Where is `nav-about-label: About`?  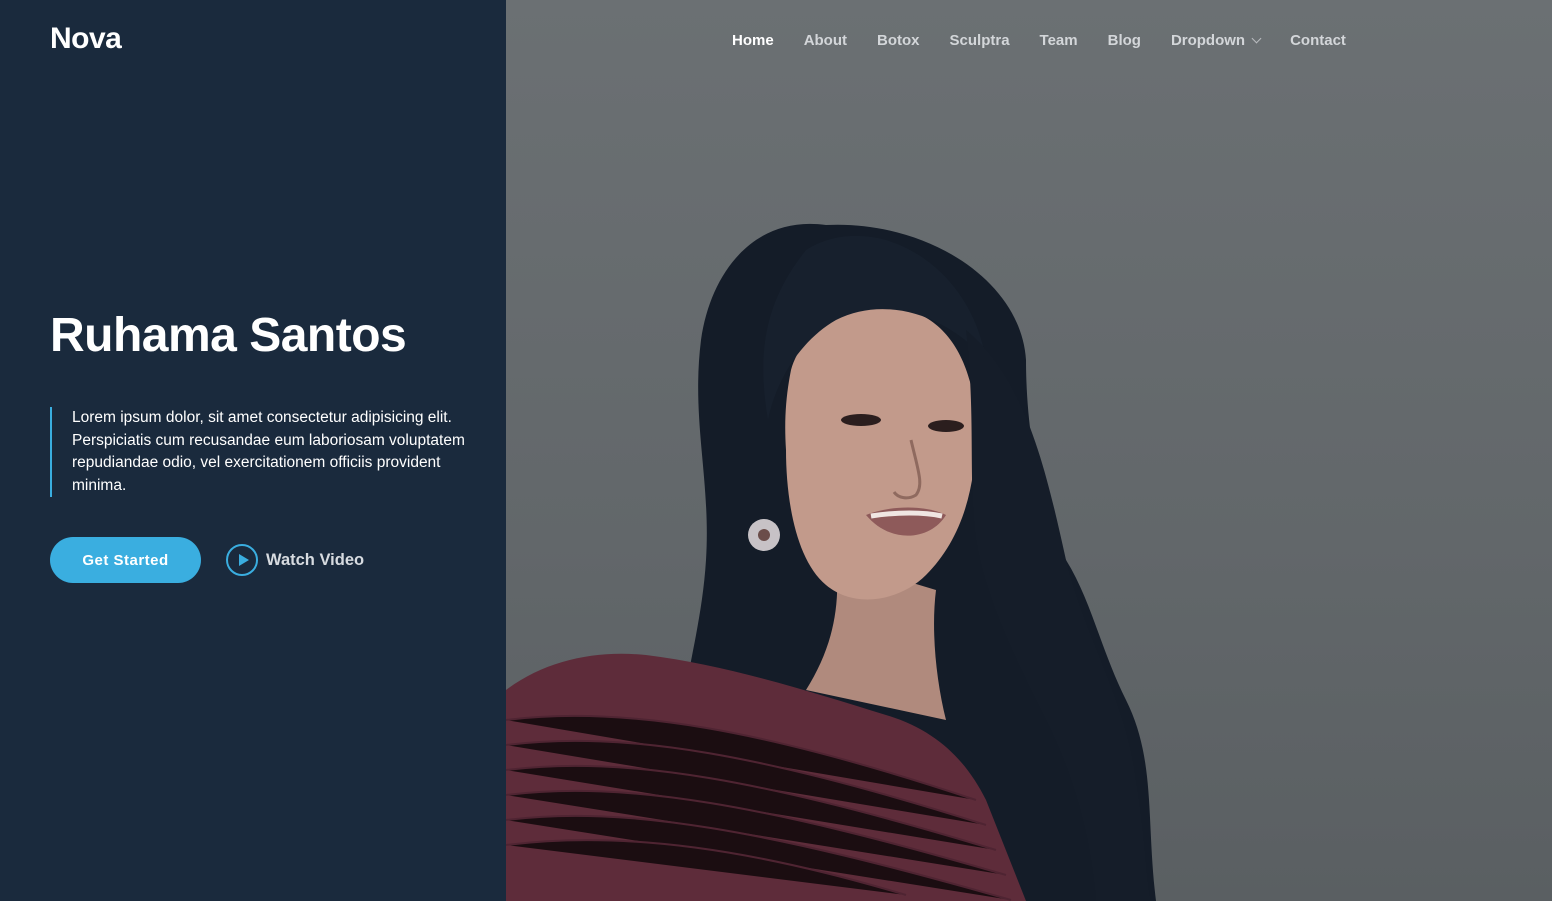 nav-about-label: About is located at coordinates (825, 40).